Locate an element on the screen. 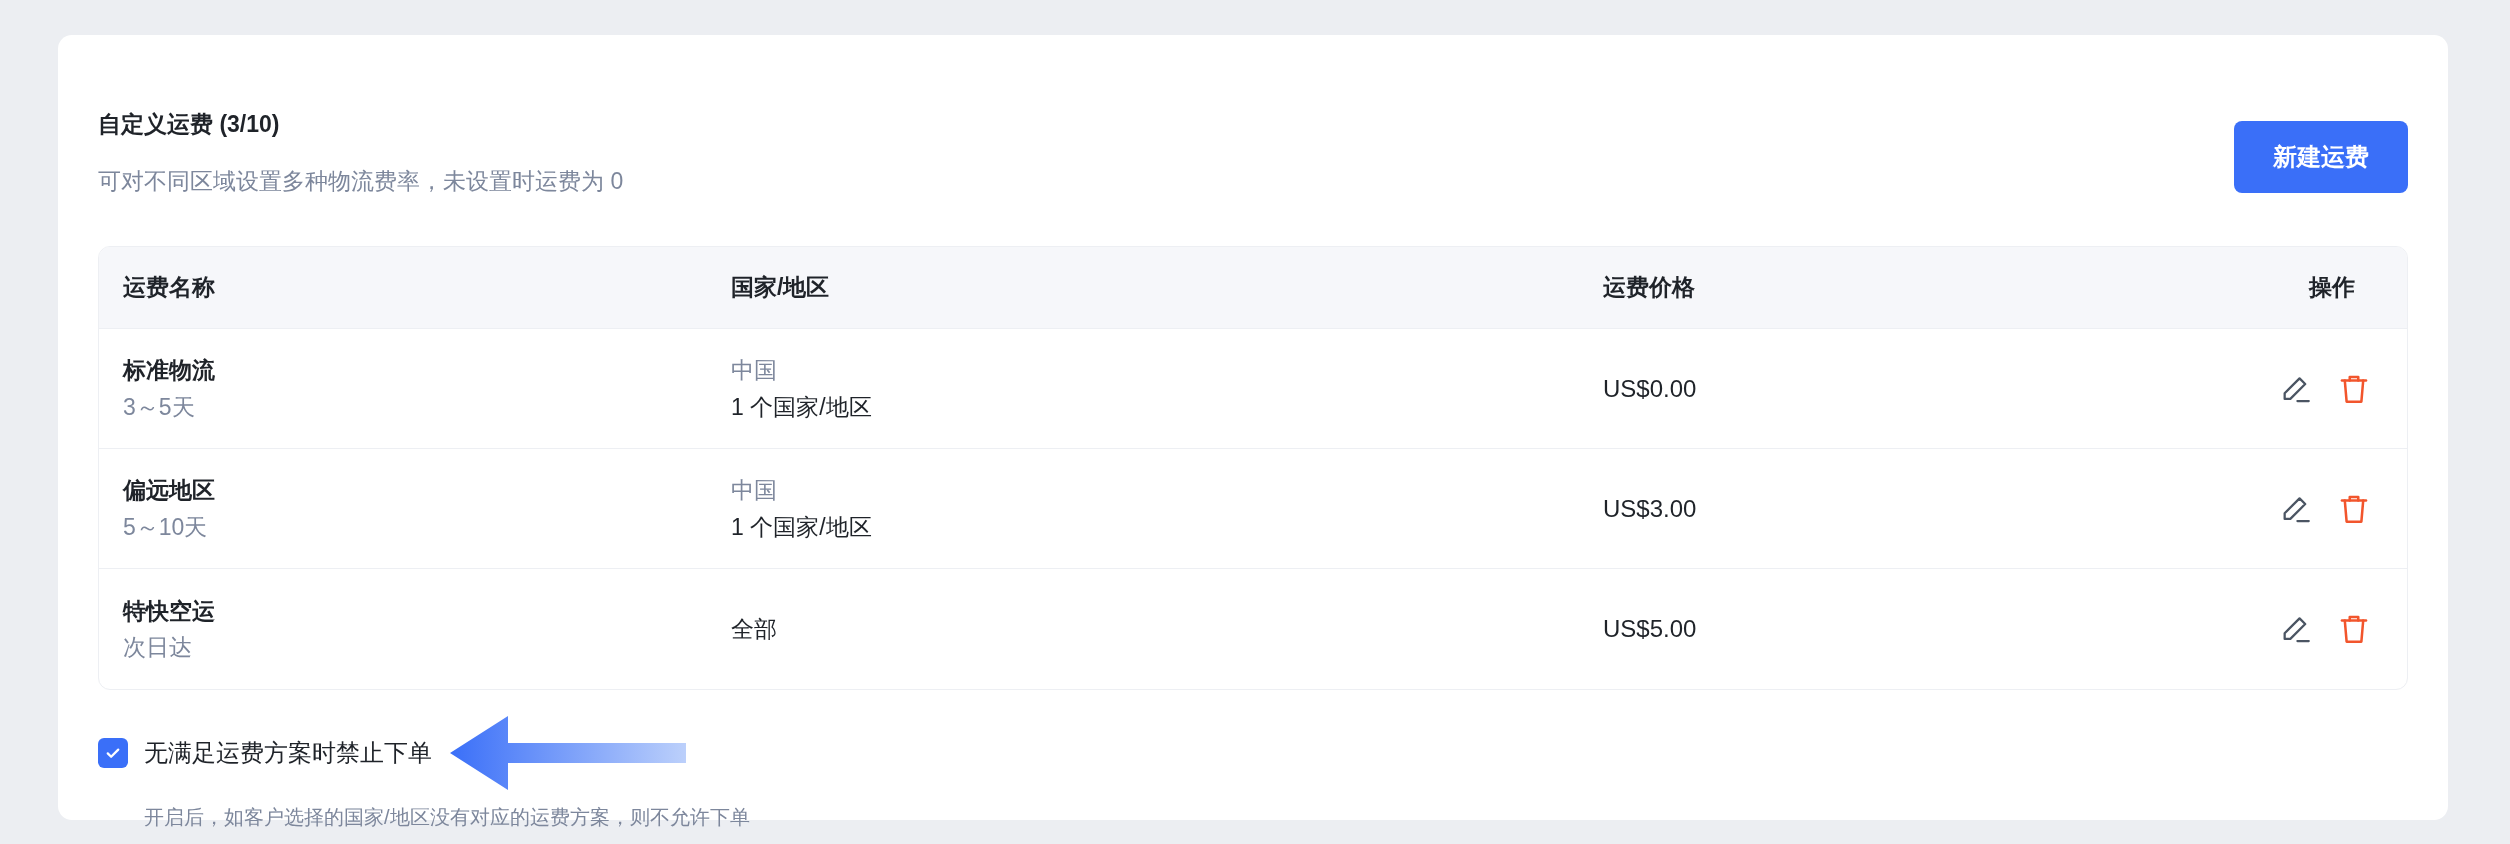 This screenshot has height=844, width=2510. checkbox-label: 无满足运费方案时禁止下单 is located at coordinates (288, 753).